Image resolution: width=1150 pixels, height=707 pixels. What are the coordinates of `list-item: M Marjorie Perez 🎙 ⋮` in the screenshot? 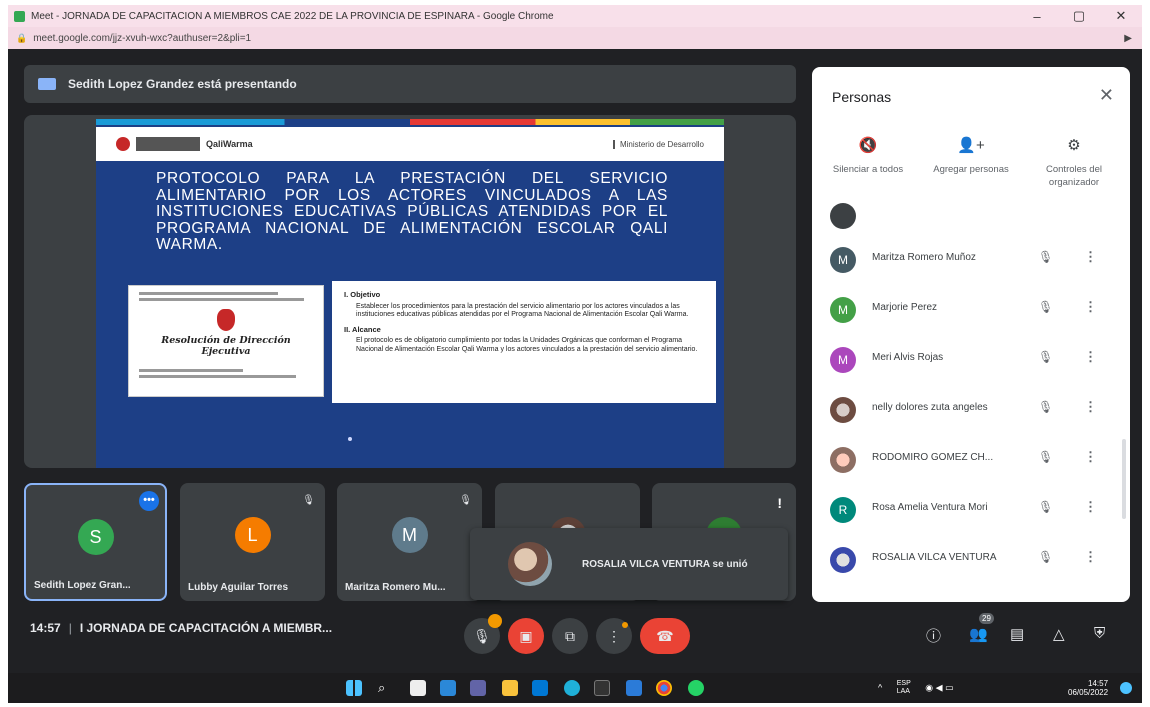 It's located at (971, 310).